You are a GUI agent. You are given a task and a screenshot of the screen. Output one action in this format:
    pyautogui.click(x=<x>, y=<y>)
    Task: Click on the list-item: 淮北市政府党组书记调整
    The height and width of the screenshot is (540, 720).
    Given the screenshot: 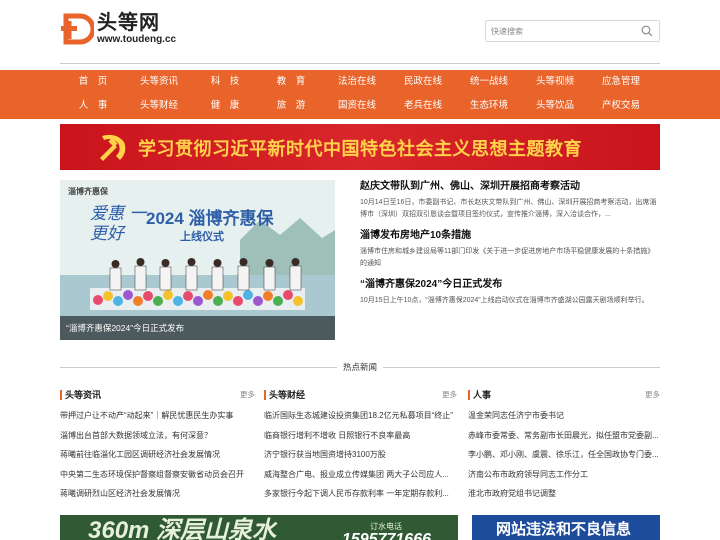 What is the action you would take?
    pyautogui.click(x=564, y=494)
    